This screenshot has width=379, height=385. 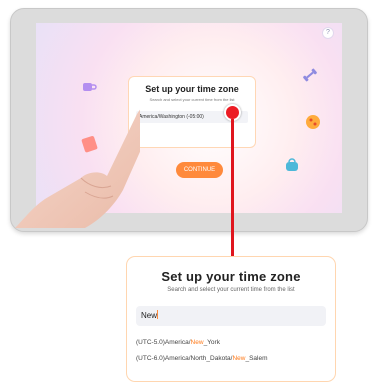 What do you see at coordinates (328, 33) in the screenshot?
I see `help-icon: ?` at bounding box center [328, 33].